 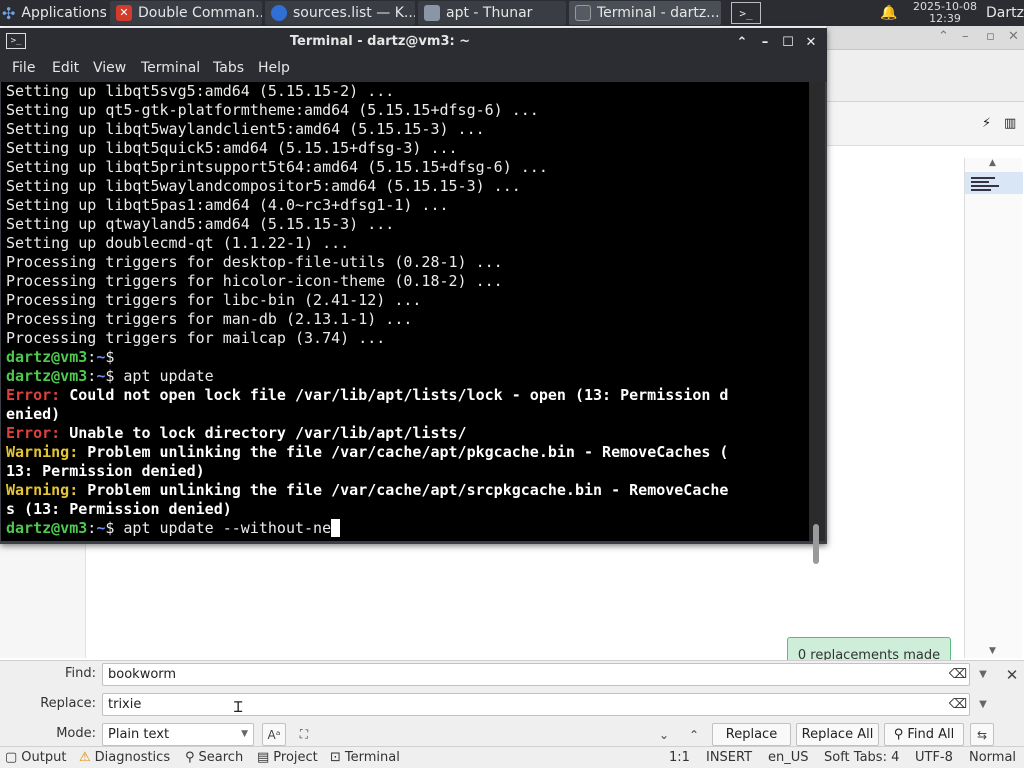 What do you see at coordinates (23, 68) in the screenshot?
I see `menu-file: File` at bounding box center [23, 68].